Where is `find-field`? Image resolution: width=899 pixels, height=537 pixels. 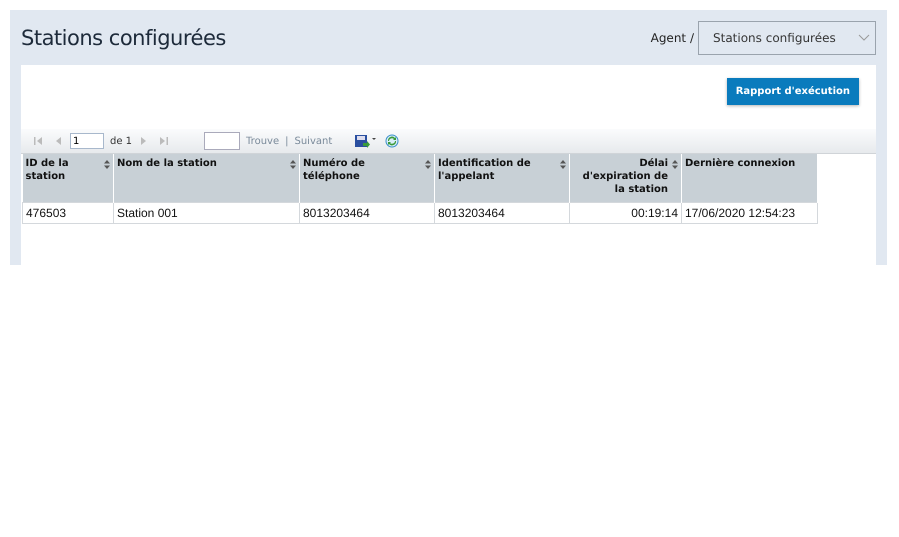
find-field is located at coordinates (222, 141).